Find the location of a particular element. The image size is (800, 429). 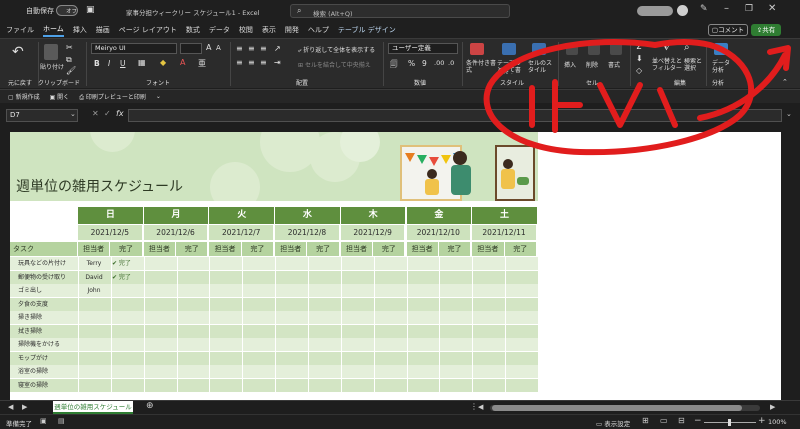

grow-font-icon: A is located at coordinates (208, 47).